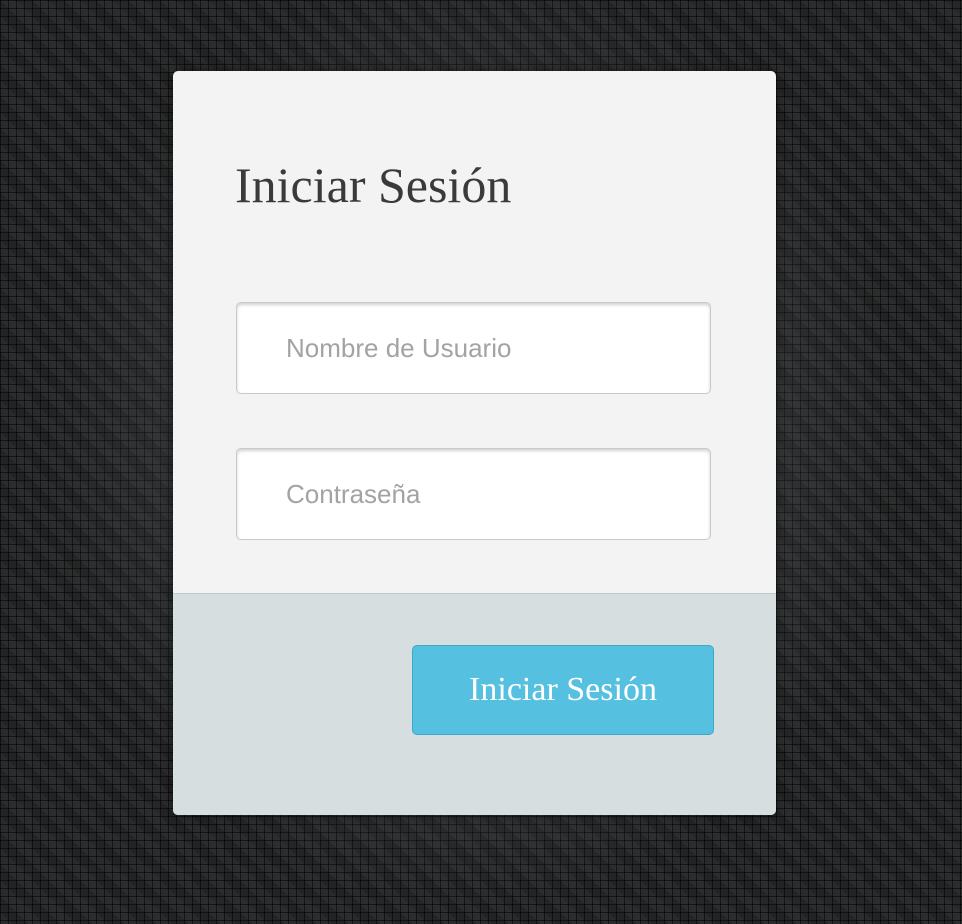 The height and width of the screenshot is (924, 962). What do you see at coordinates (473, 348) in the screenshot?
I see `username-input` at bounding box center [473, 348].